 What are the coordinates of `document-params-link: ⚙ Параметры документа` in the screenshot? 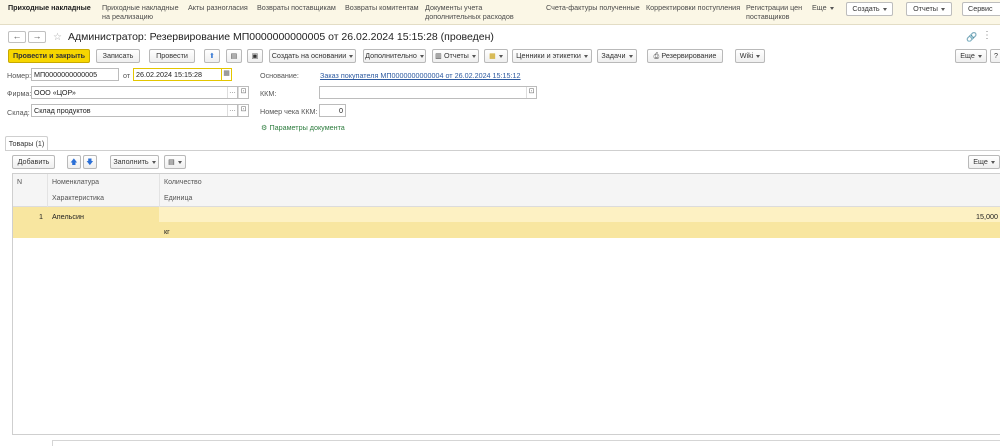 It's located at (303, 127).